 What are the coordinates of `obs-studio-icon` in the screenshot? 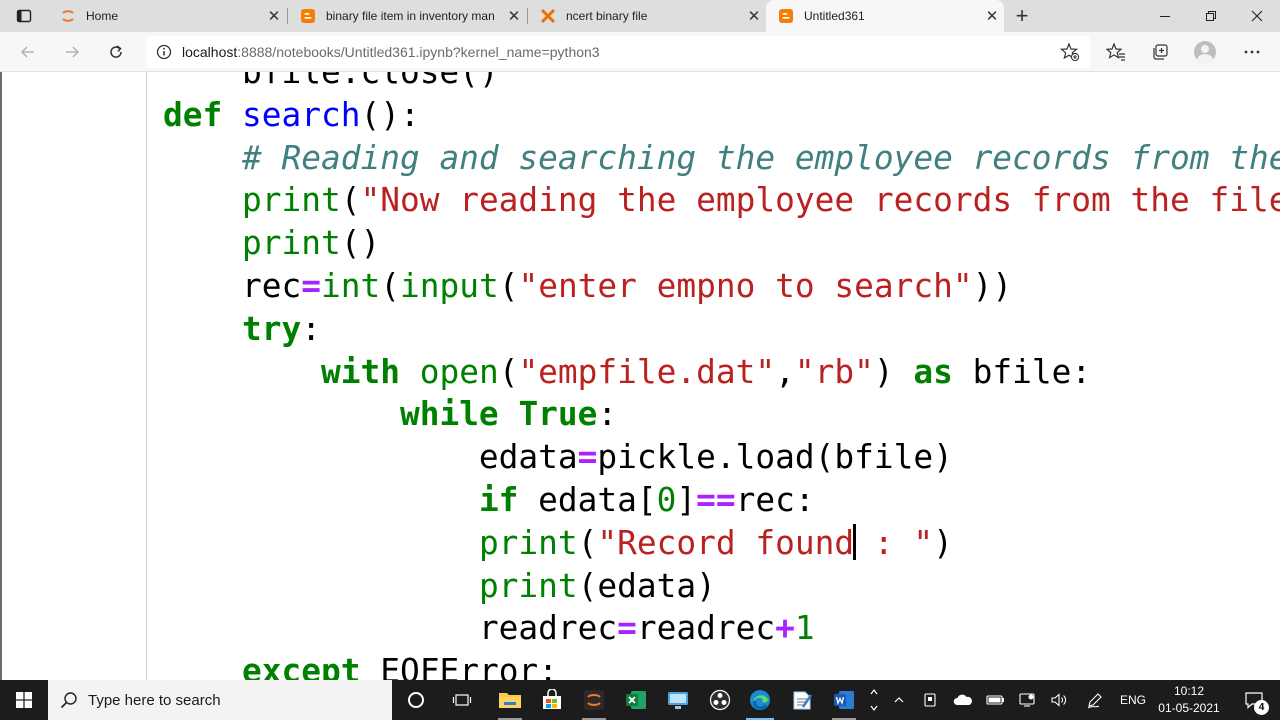 It's located at (720, 700).